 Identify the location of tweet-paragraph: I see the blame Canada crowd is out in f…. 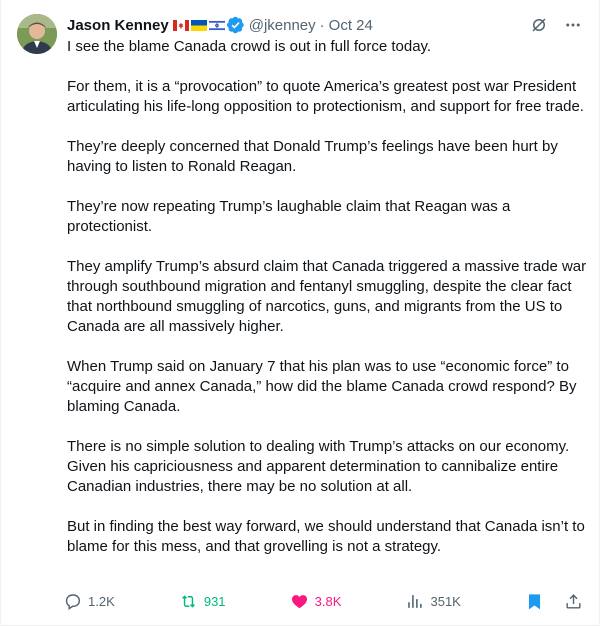
(249, 46).